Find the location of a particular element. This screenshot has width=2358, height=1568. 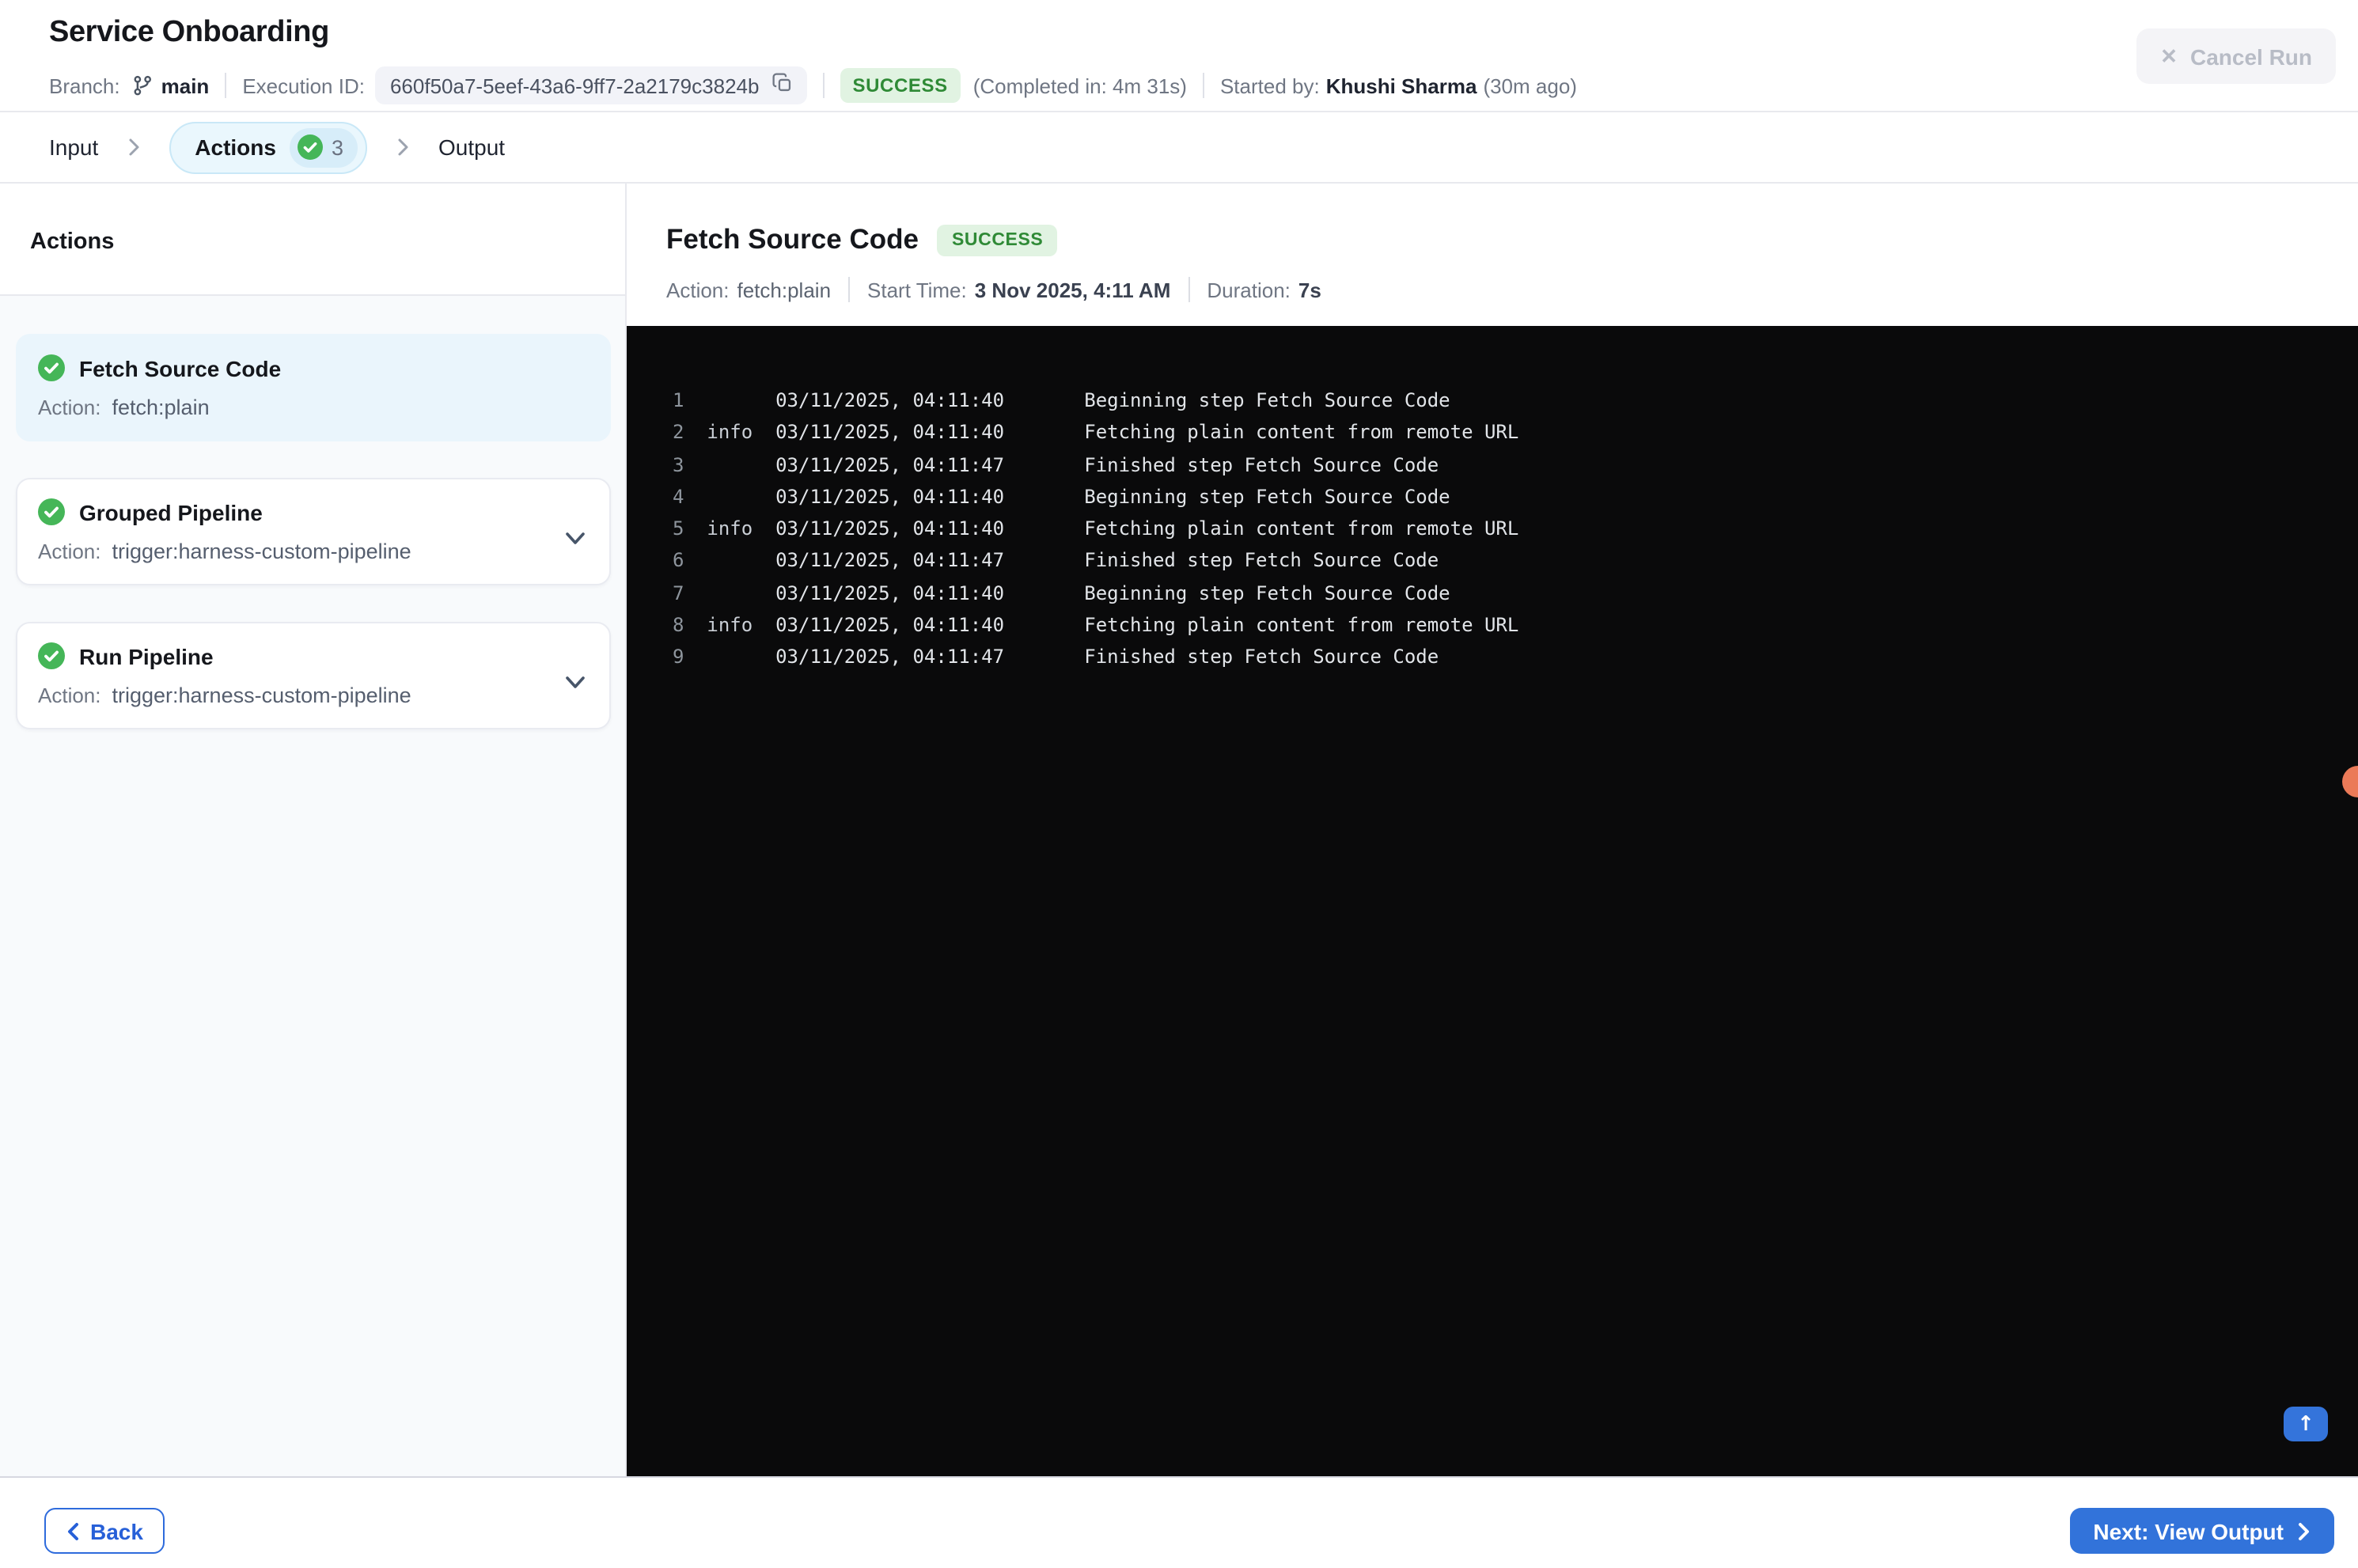

copy-icon is located at coordinates (782, 85).